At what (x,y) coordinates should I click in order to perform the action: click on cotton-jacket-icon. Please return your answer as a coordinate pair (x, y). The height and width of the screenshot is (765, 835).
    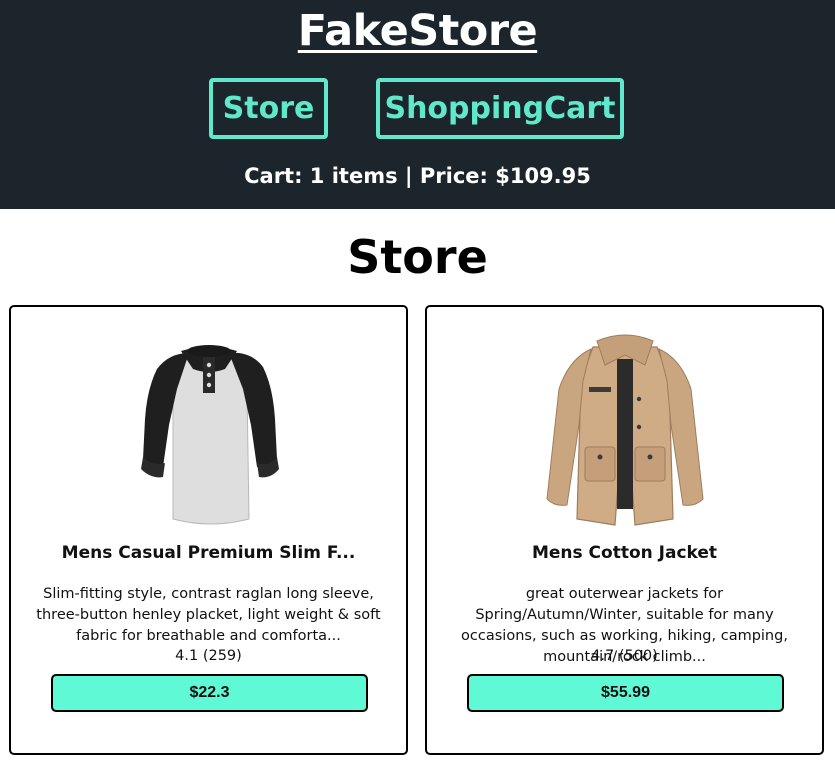
    Looking at the image, I should click on (624, 430).